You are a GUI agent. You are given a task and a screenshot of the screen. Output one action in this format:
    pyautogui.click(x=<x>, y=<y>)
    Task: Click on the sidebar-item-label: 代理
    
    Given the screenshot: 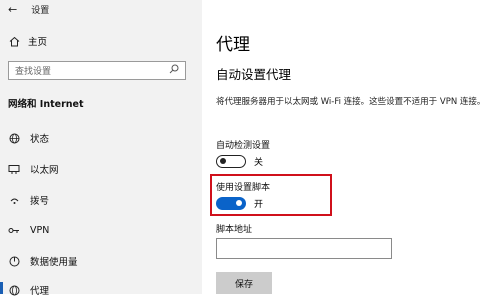 What is the action you would take?
    pyautogui.click(x=40, y=291)
    